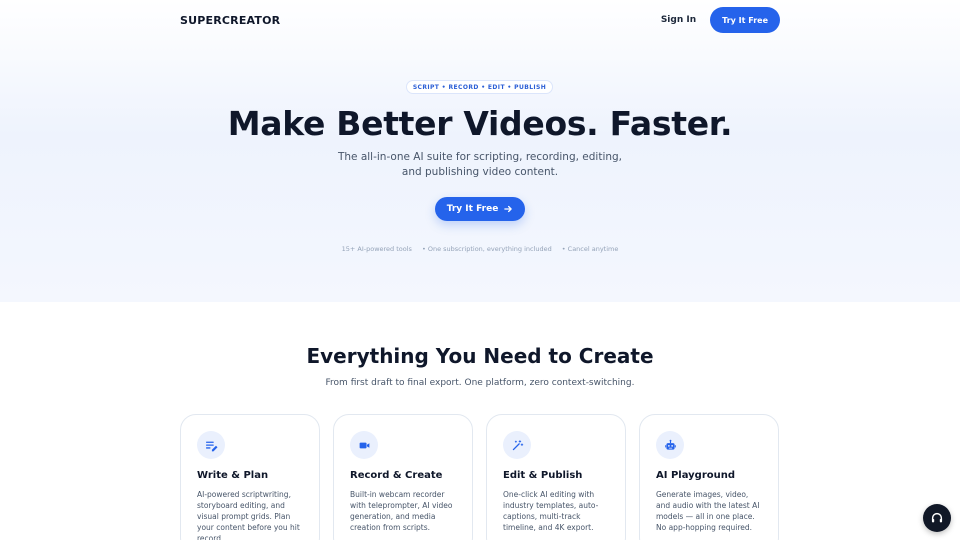 The height and width of the screenshot is (540, 960). Describe the element at coordinates (745, 20) in the screenshot. I see `nav-try-free-button: Try It Free` at that location.